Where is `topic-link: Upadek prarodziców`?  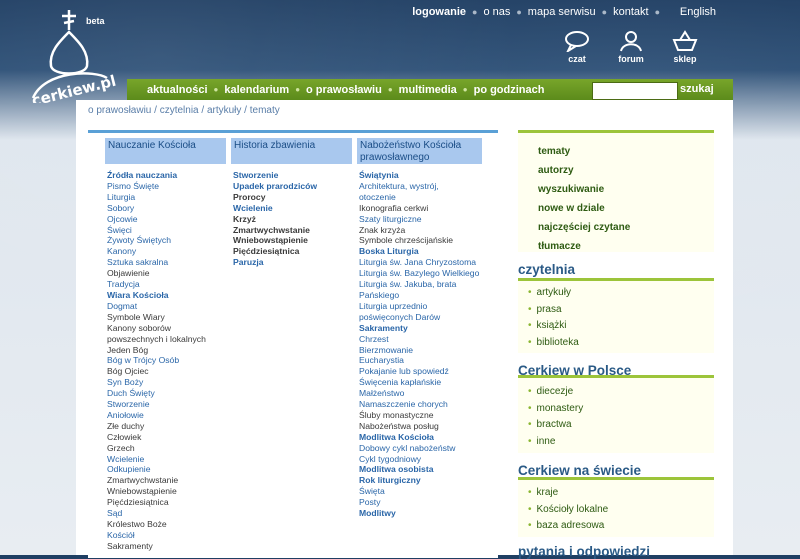
topic-link: Upadek prarodziców is located at coordinates (275, 186).